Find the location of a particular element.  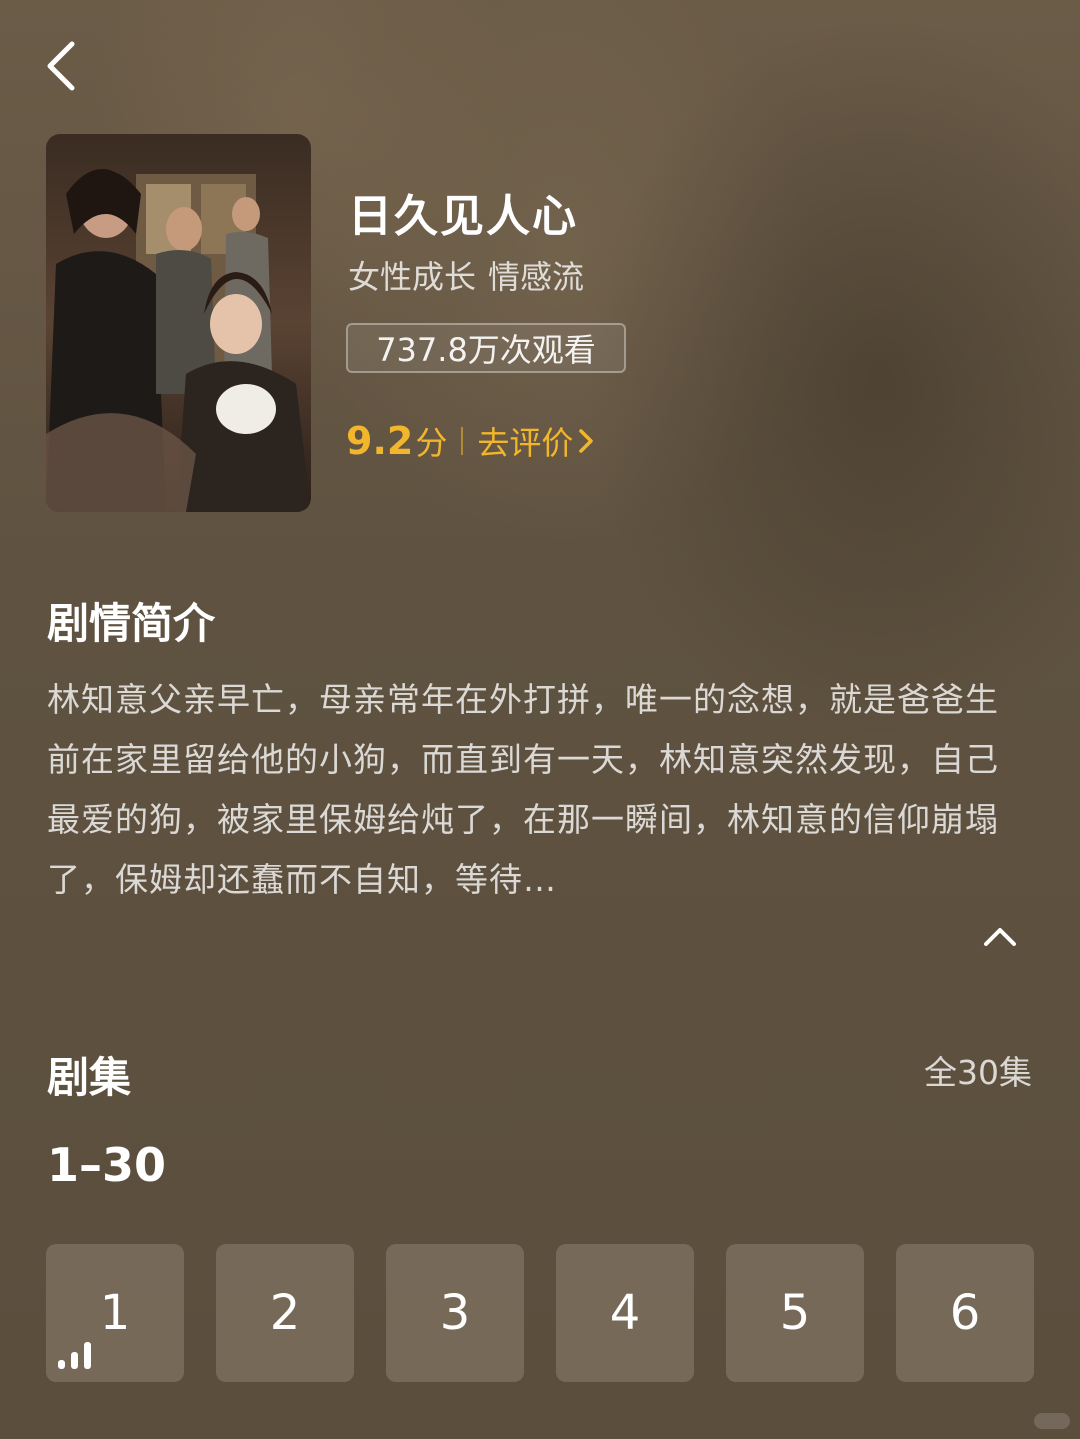

genre-tag: 女性成长 is located at coordinates (412, 277).